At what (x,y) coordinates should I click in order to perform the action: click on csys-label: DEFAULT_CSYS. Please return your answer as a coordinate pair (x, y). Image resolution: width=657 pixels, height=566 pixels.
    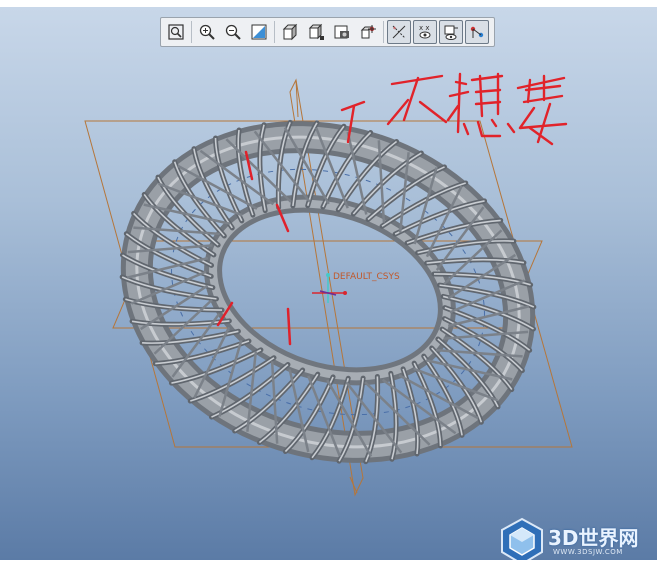
    Looking at the image, I should click on (366, 277).